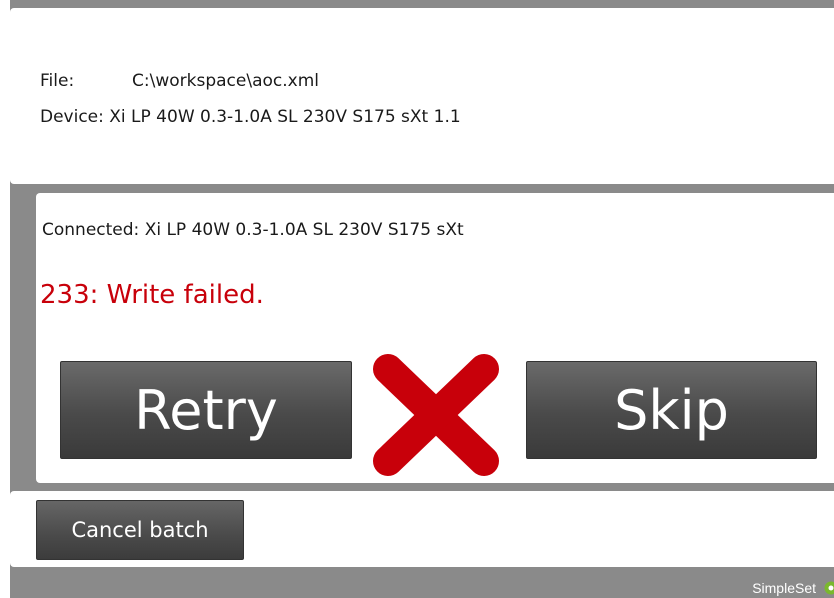 The width and height of the screenshot is (834, 598). I want to click on device-value: Xi LP 40W 0.3-1.0A SL 230V S175 sXt 1.1, so click(285, 117).